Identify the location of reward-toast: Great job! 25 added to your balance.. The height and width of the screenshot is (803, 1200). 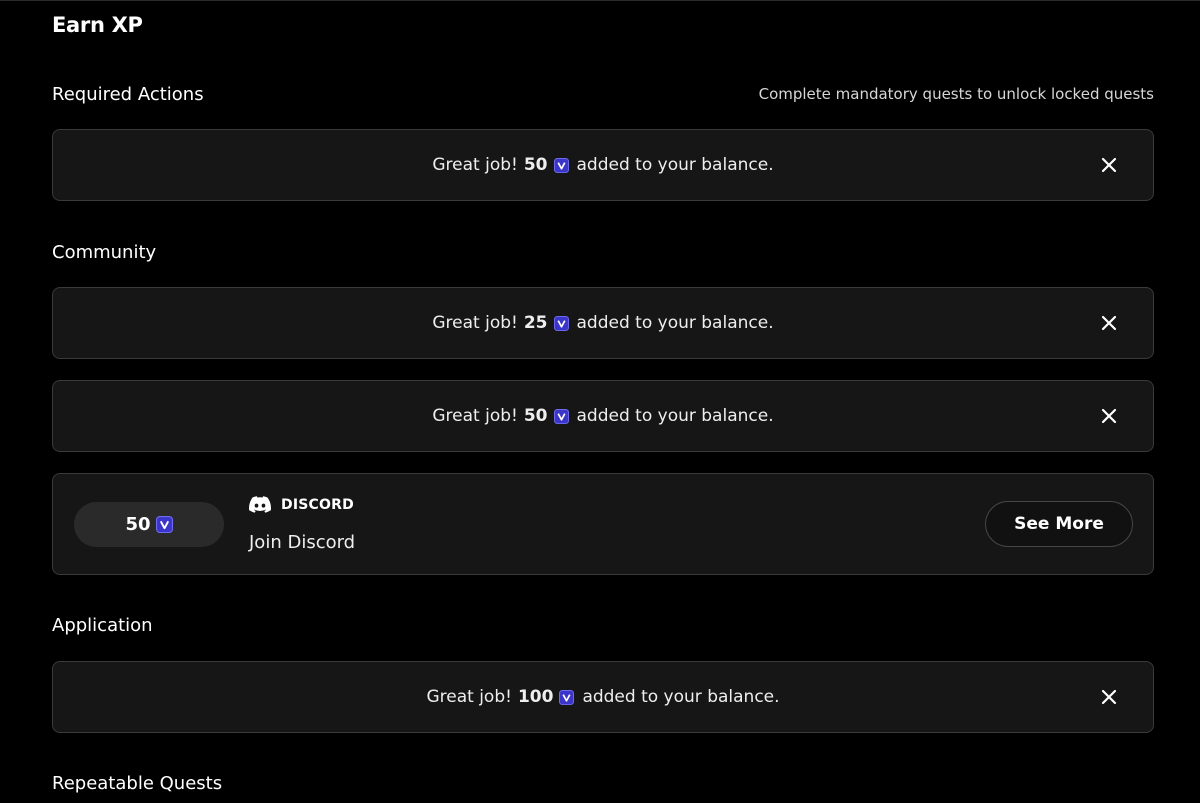
(603, 323).